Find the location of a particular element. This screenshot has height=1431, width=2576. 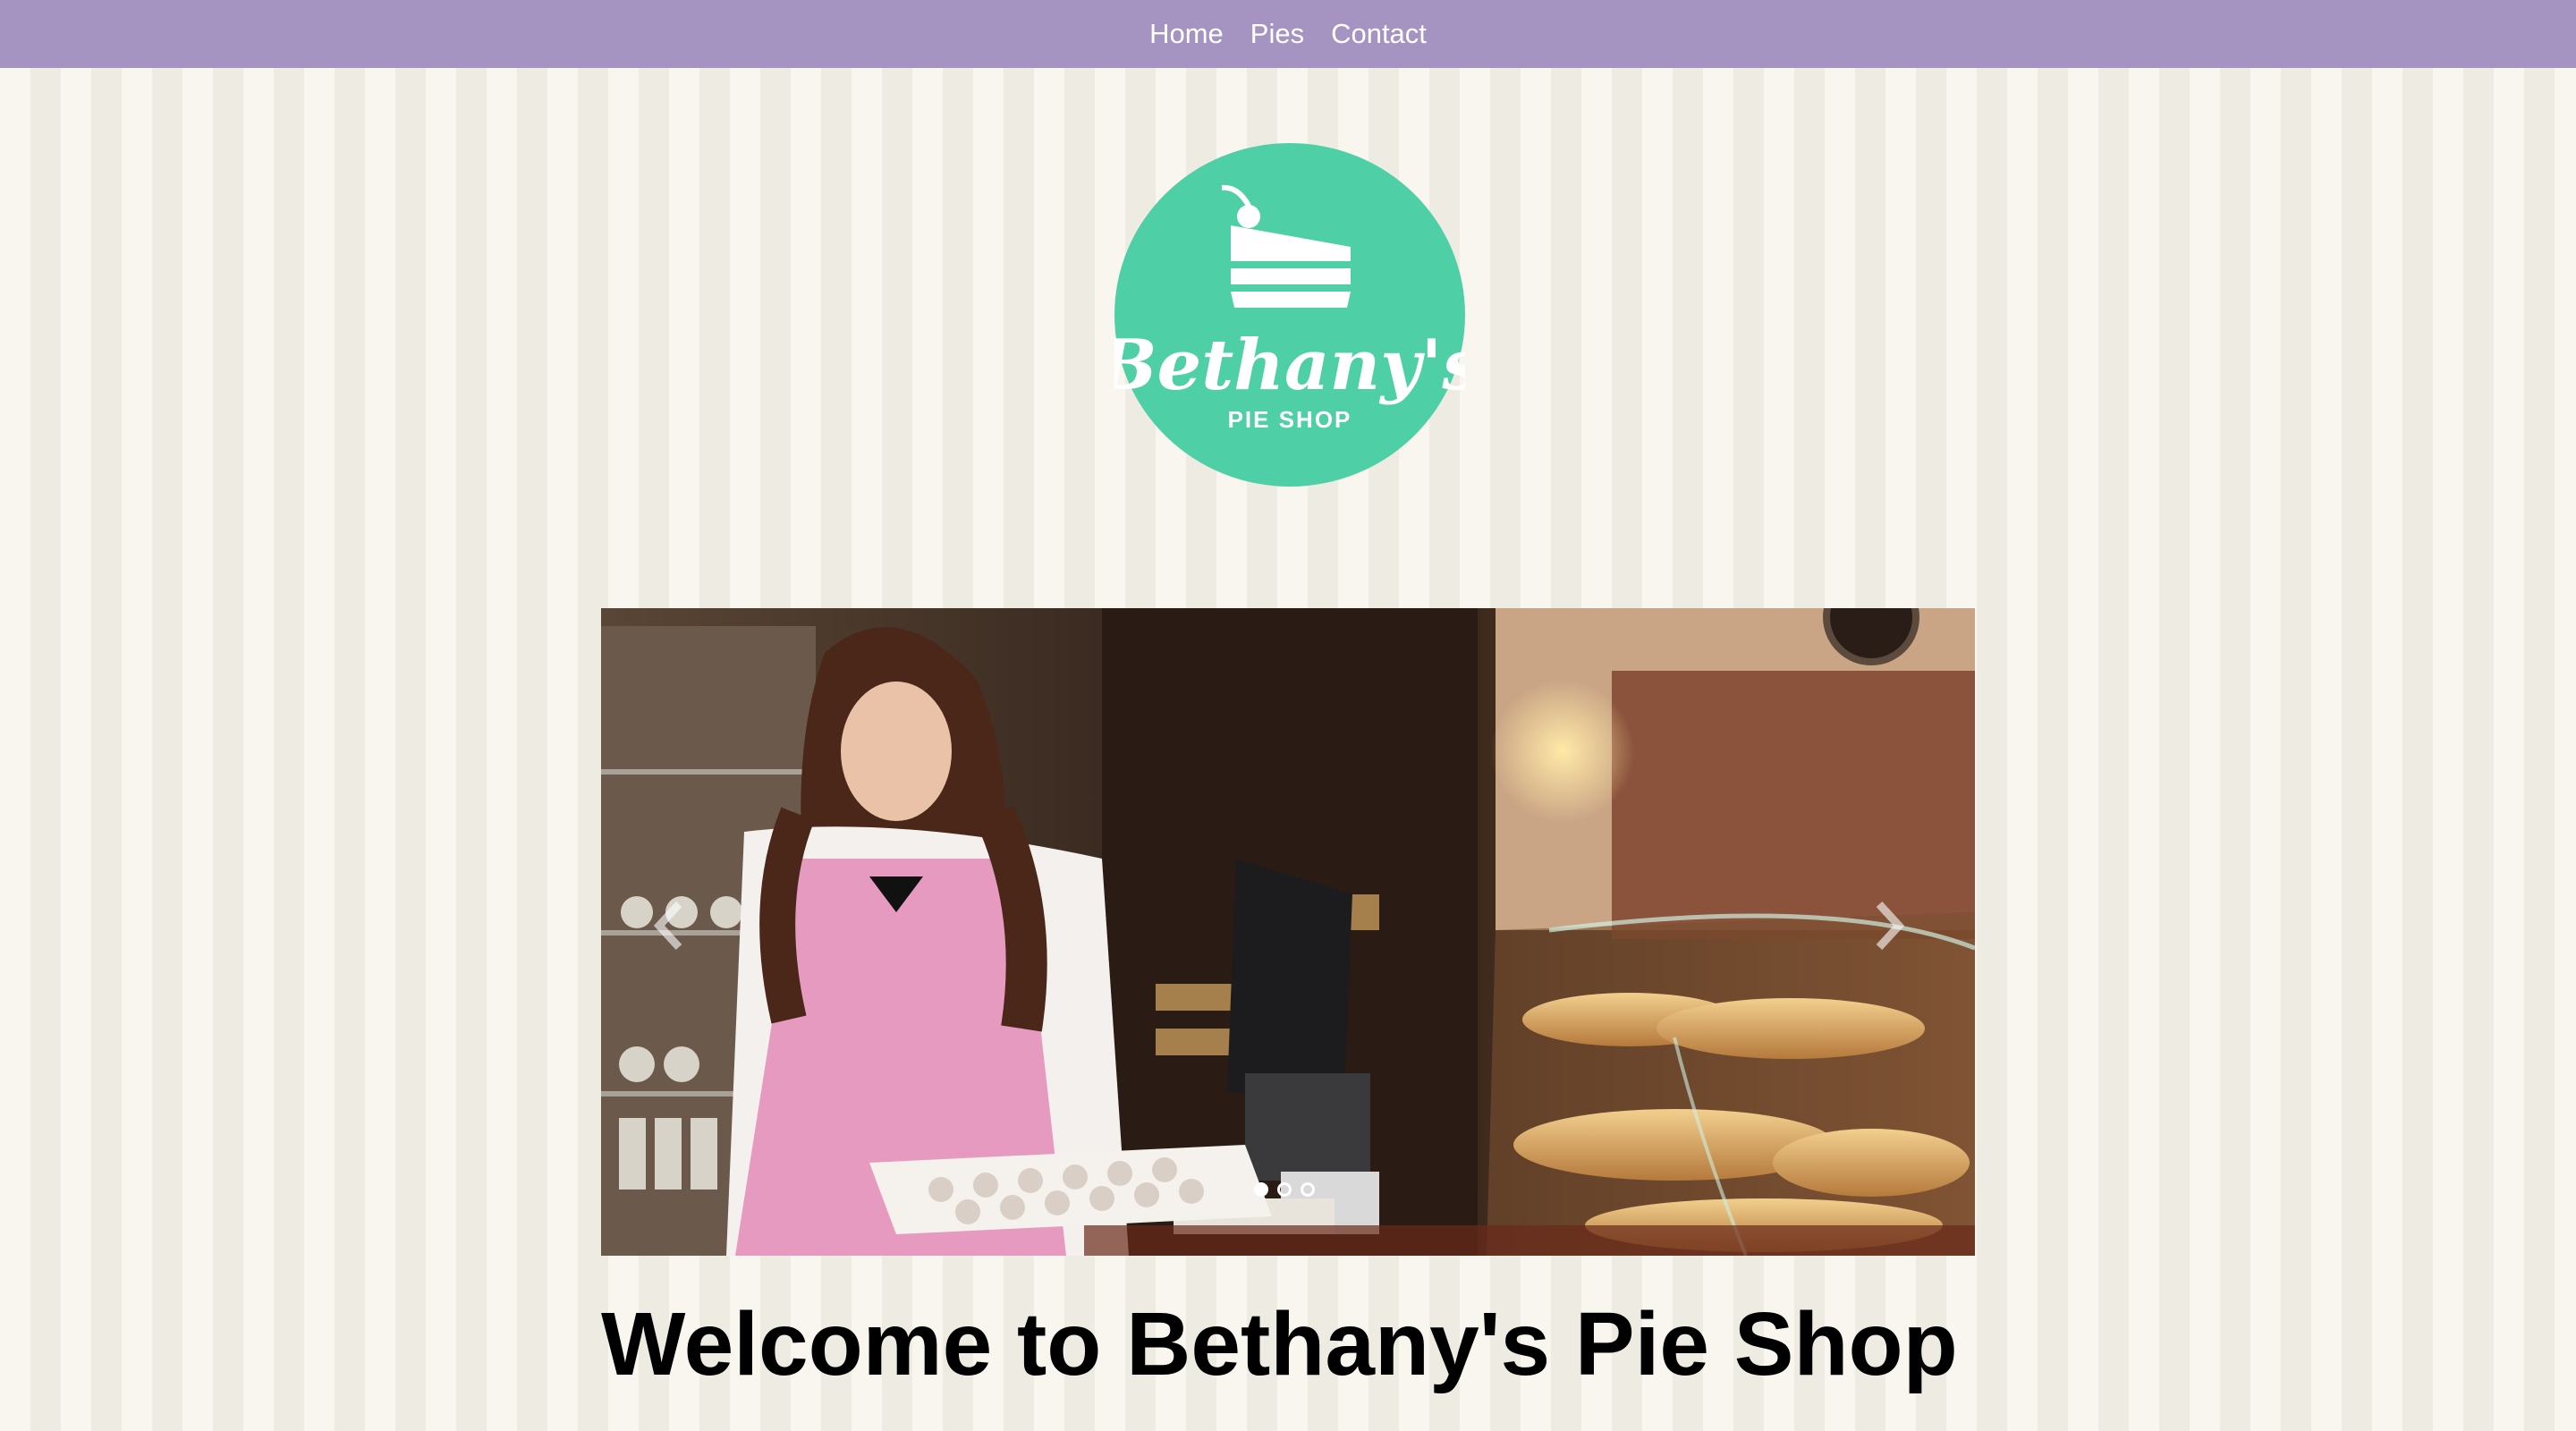

nav-link-pies: Pies is located at coordinates (1277, 34).